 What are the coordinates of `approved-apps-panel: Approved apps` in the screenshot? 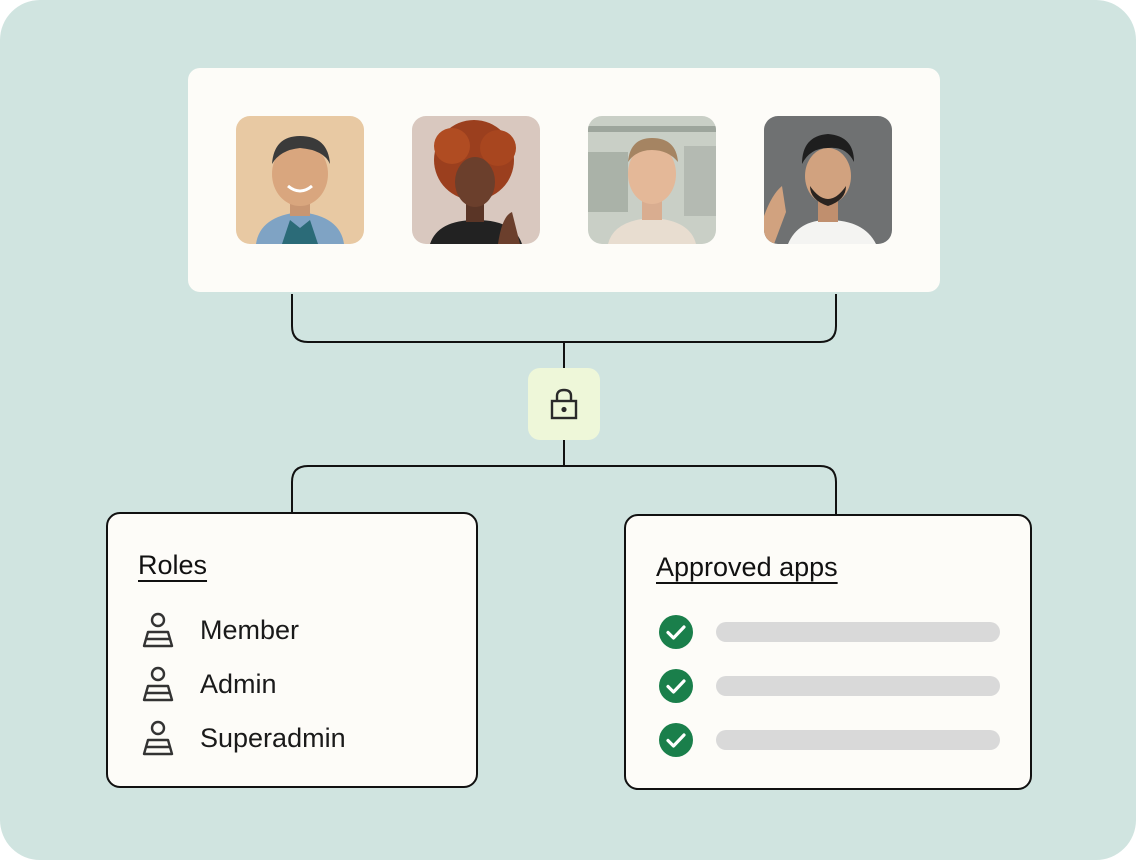 It's located at (828, 652).